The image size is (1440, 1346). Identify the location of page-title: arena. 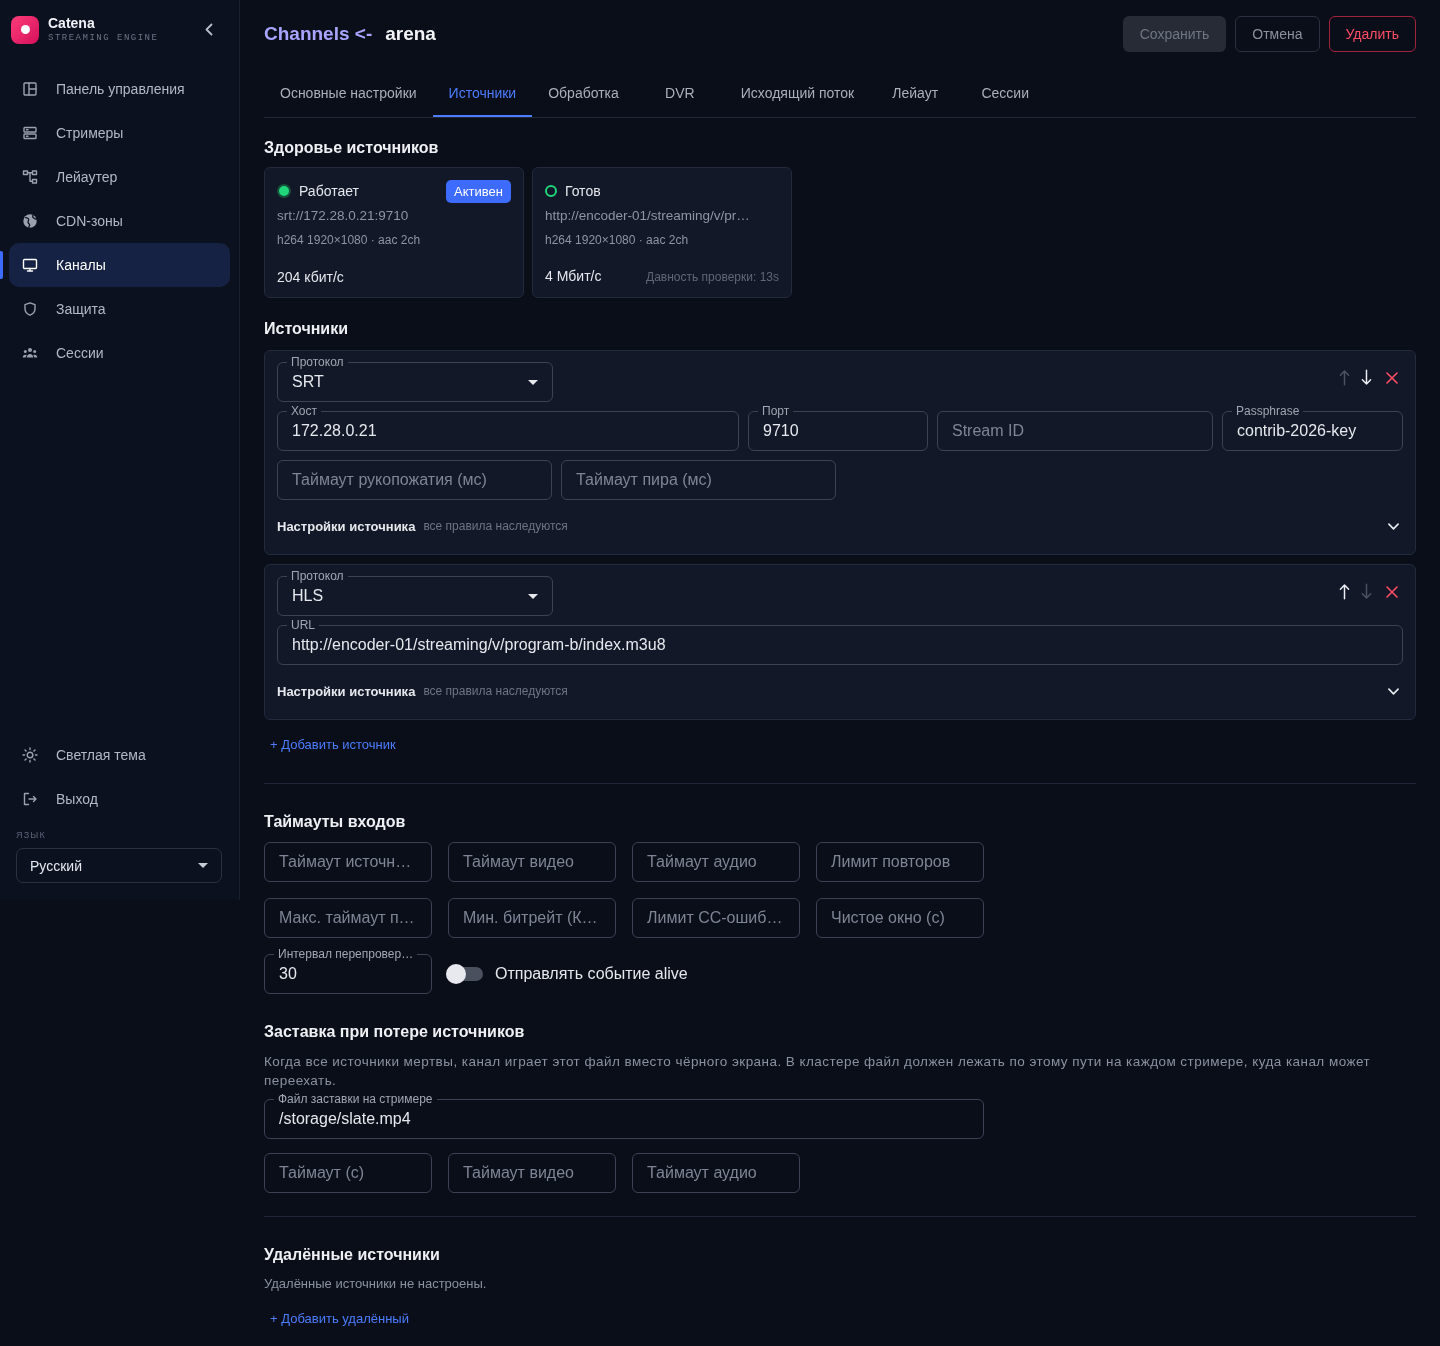
(410, 34).